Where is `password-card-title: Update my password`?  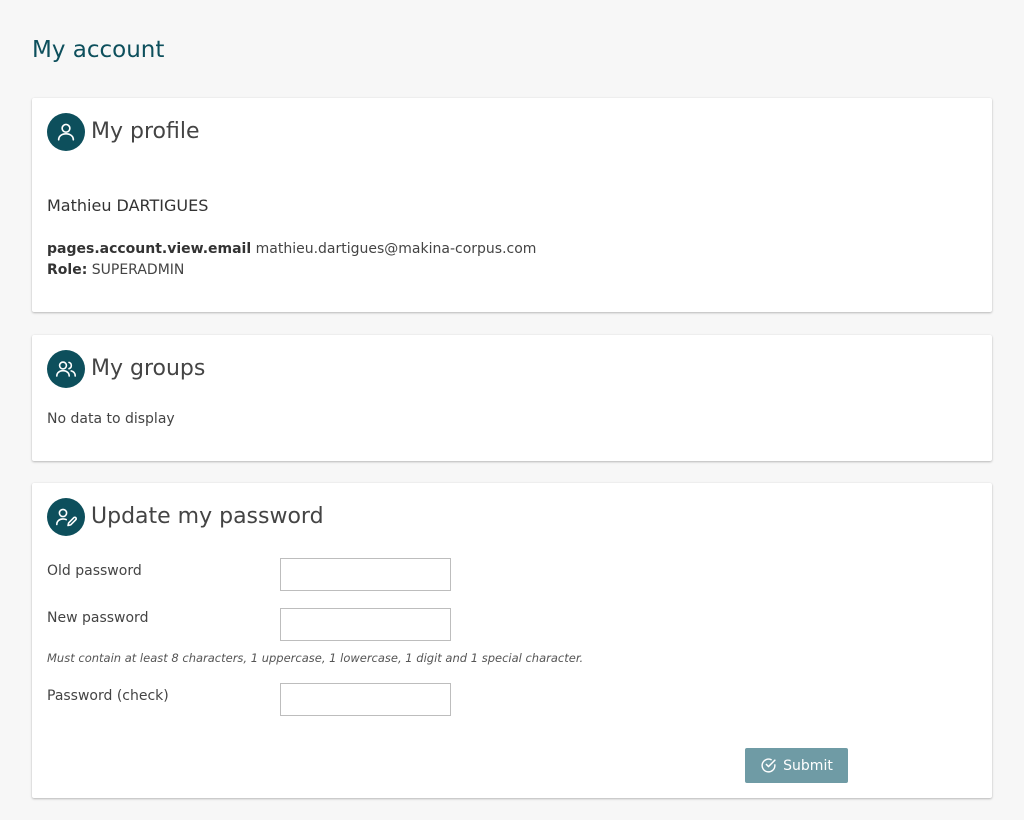 password-card-title: Update my password is located at coordinates (207, 516).